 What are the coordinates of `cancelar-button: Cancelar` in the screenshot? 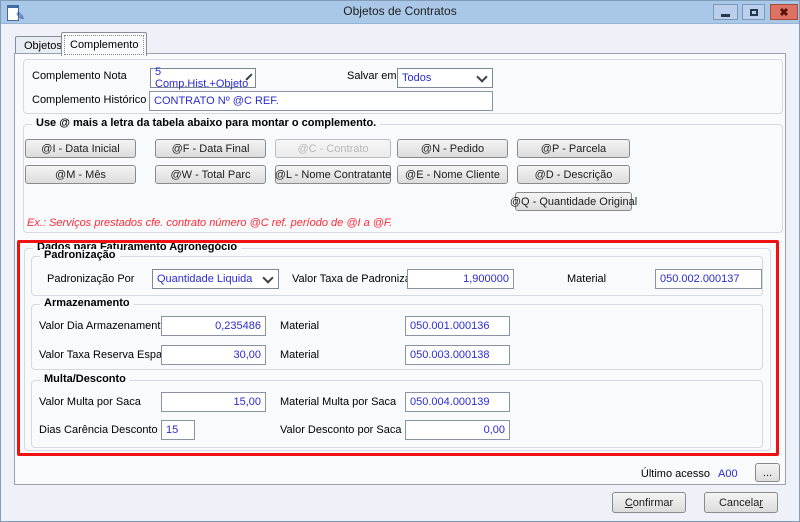 It's located at (741, 502).